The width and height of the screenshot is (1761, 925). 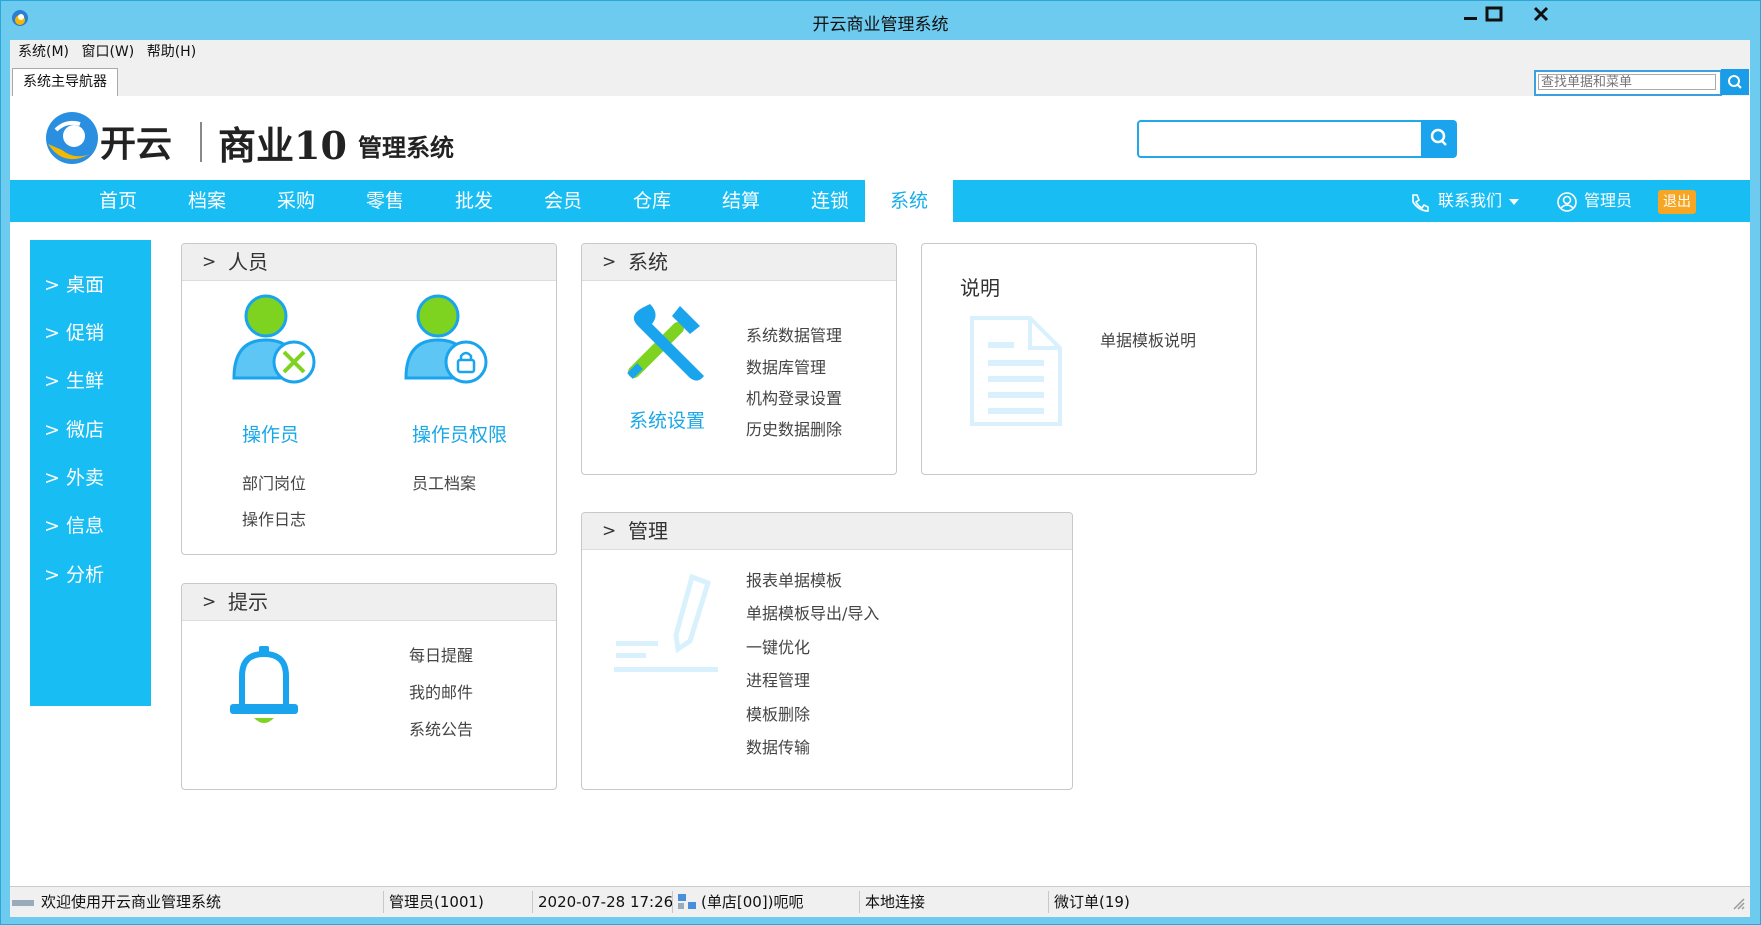 I want to click on employee-archive-link: 员工档案, so click(x=444, y=482).